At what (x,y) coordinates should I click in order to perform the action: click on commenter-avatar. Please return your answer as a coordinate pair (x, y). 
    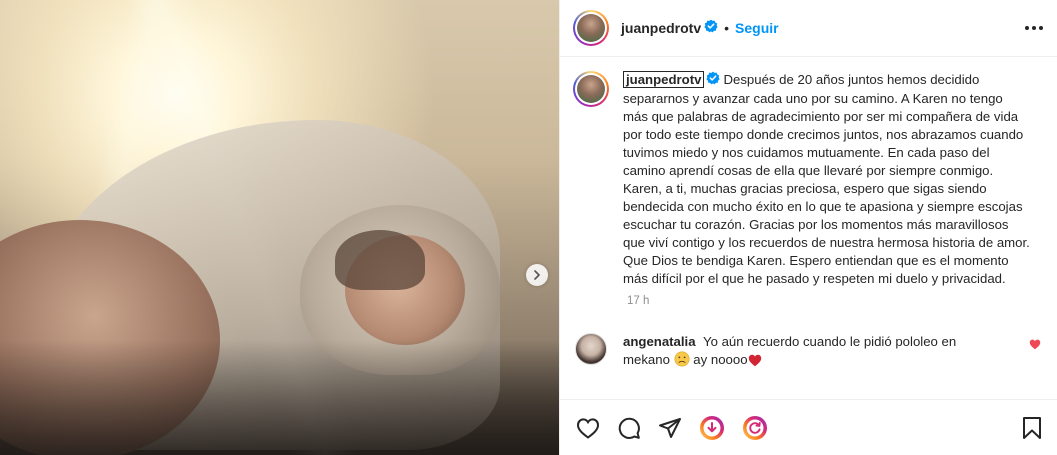
    Looking at the image, I should click on (591, 349).